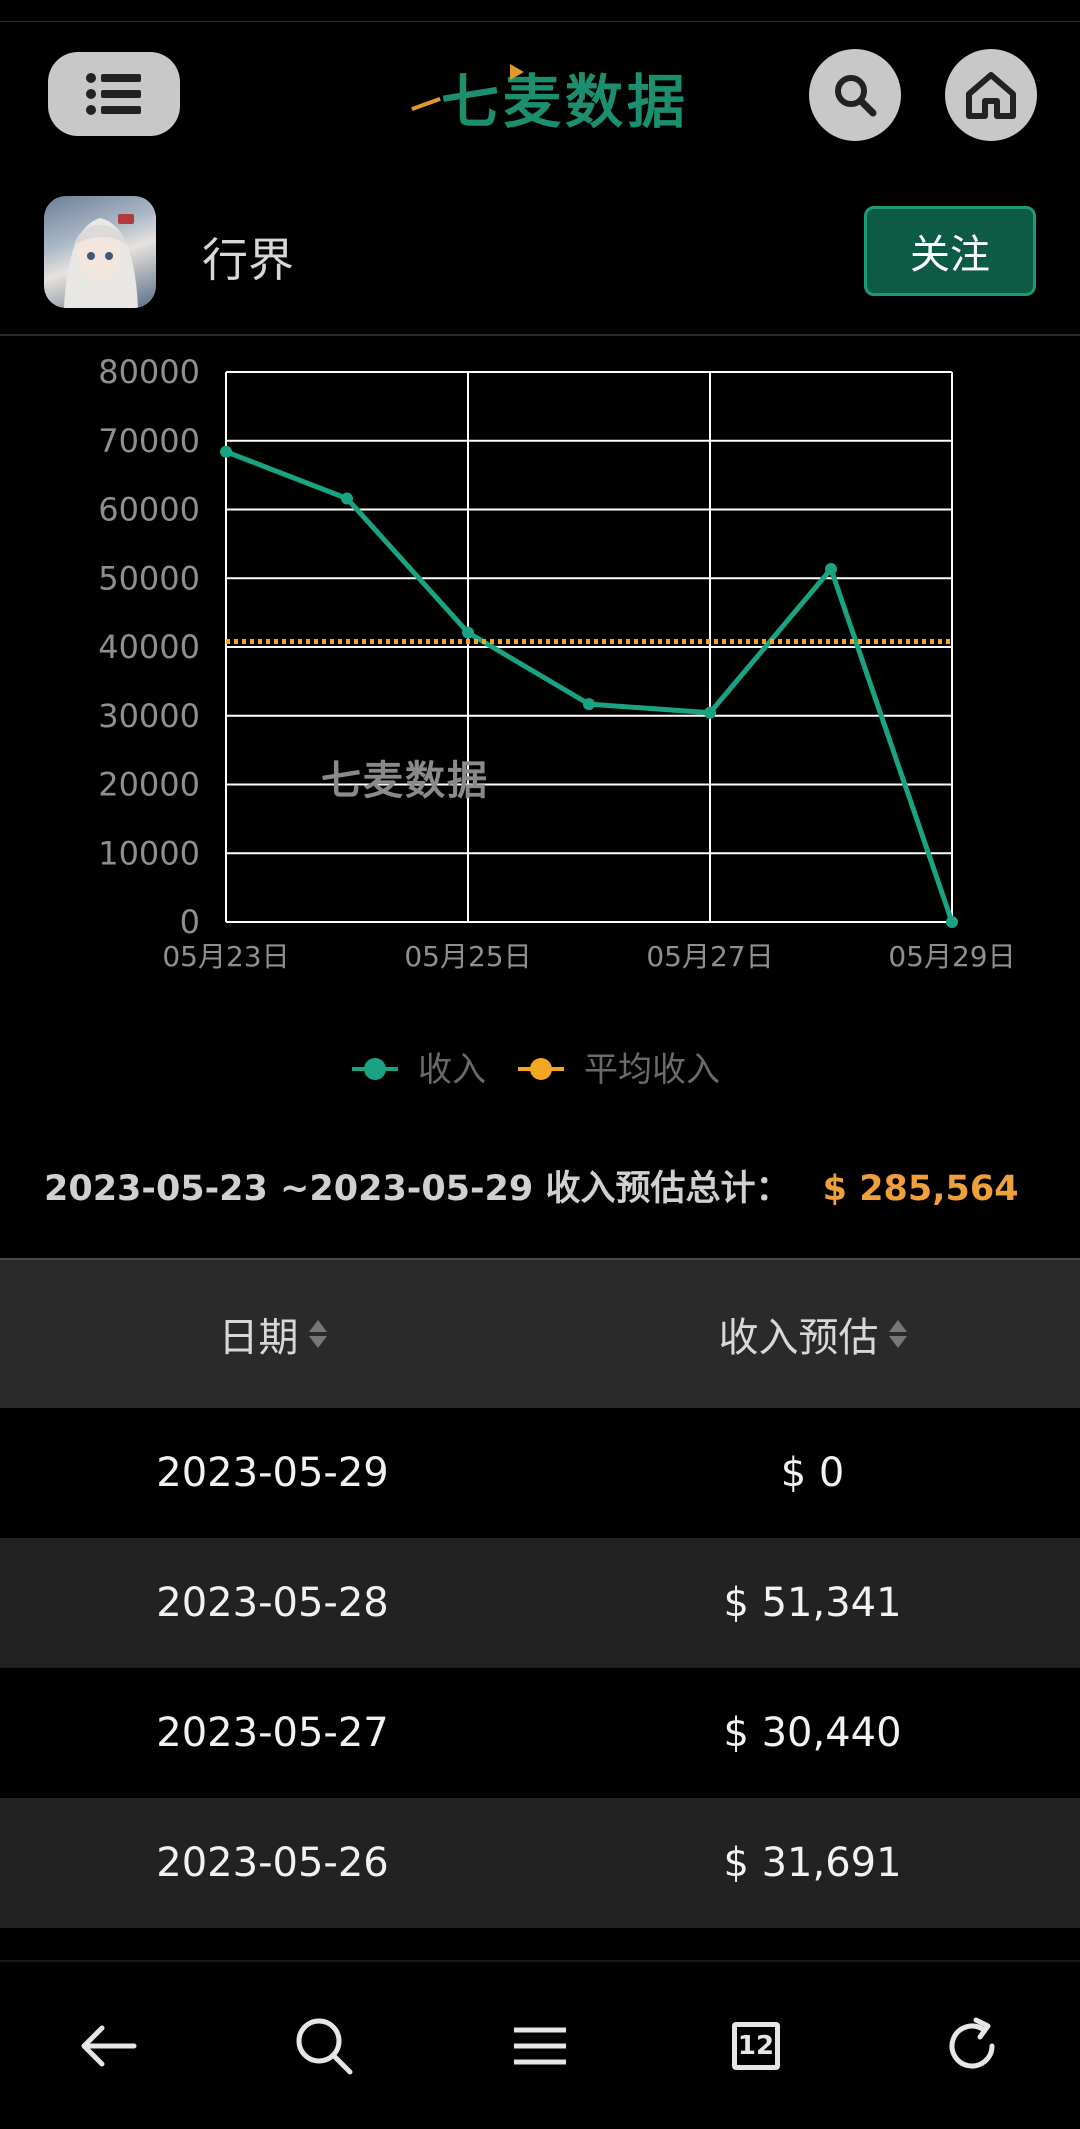 Image resolution: width=1080 pixels, height=2129 pixels. What do you see at coordinates (540, 1733) in the screenshot?
I see `table-row: 2023-05-27 $ 30,440` at bounding box center [540, 1733].